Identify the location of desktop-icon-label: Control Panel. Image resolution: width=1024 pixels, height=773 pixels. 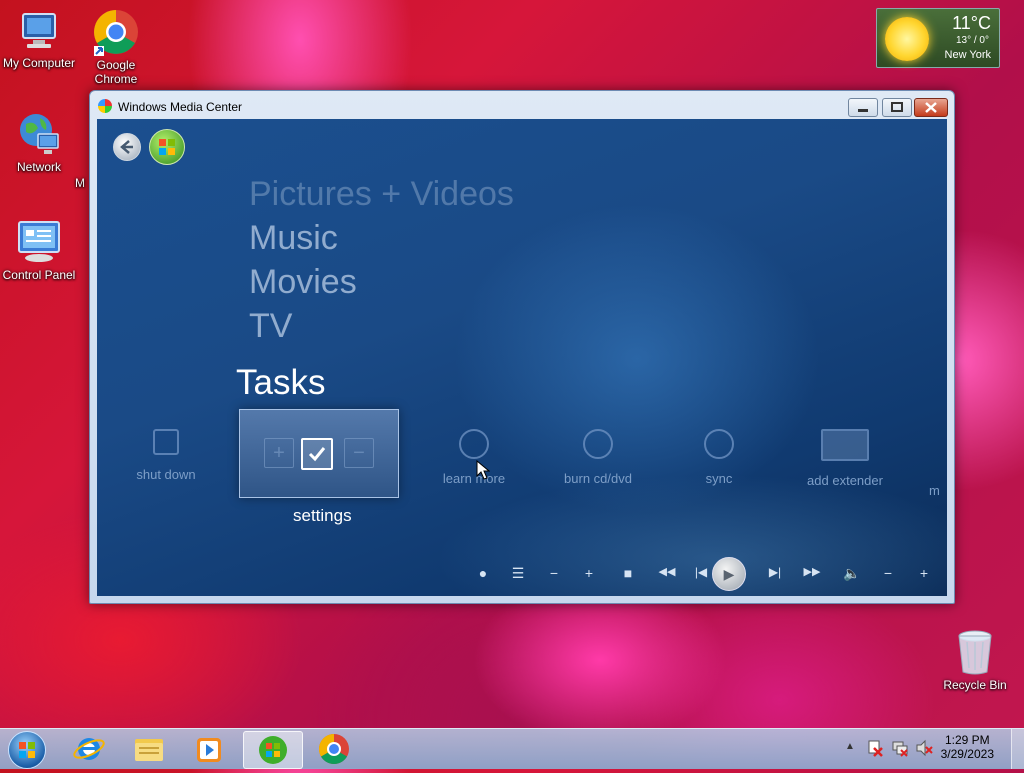
(39, 275).